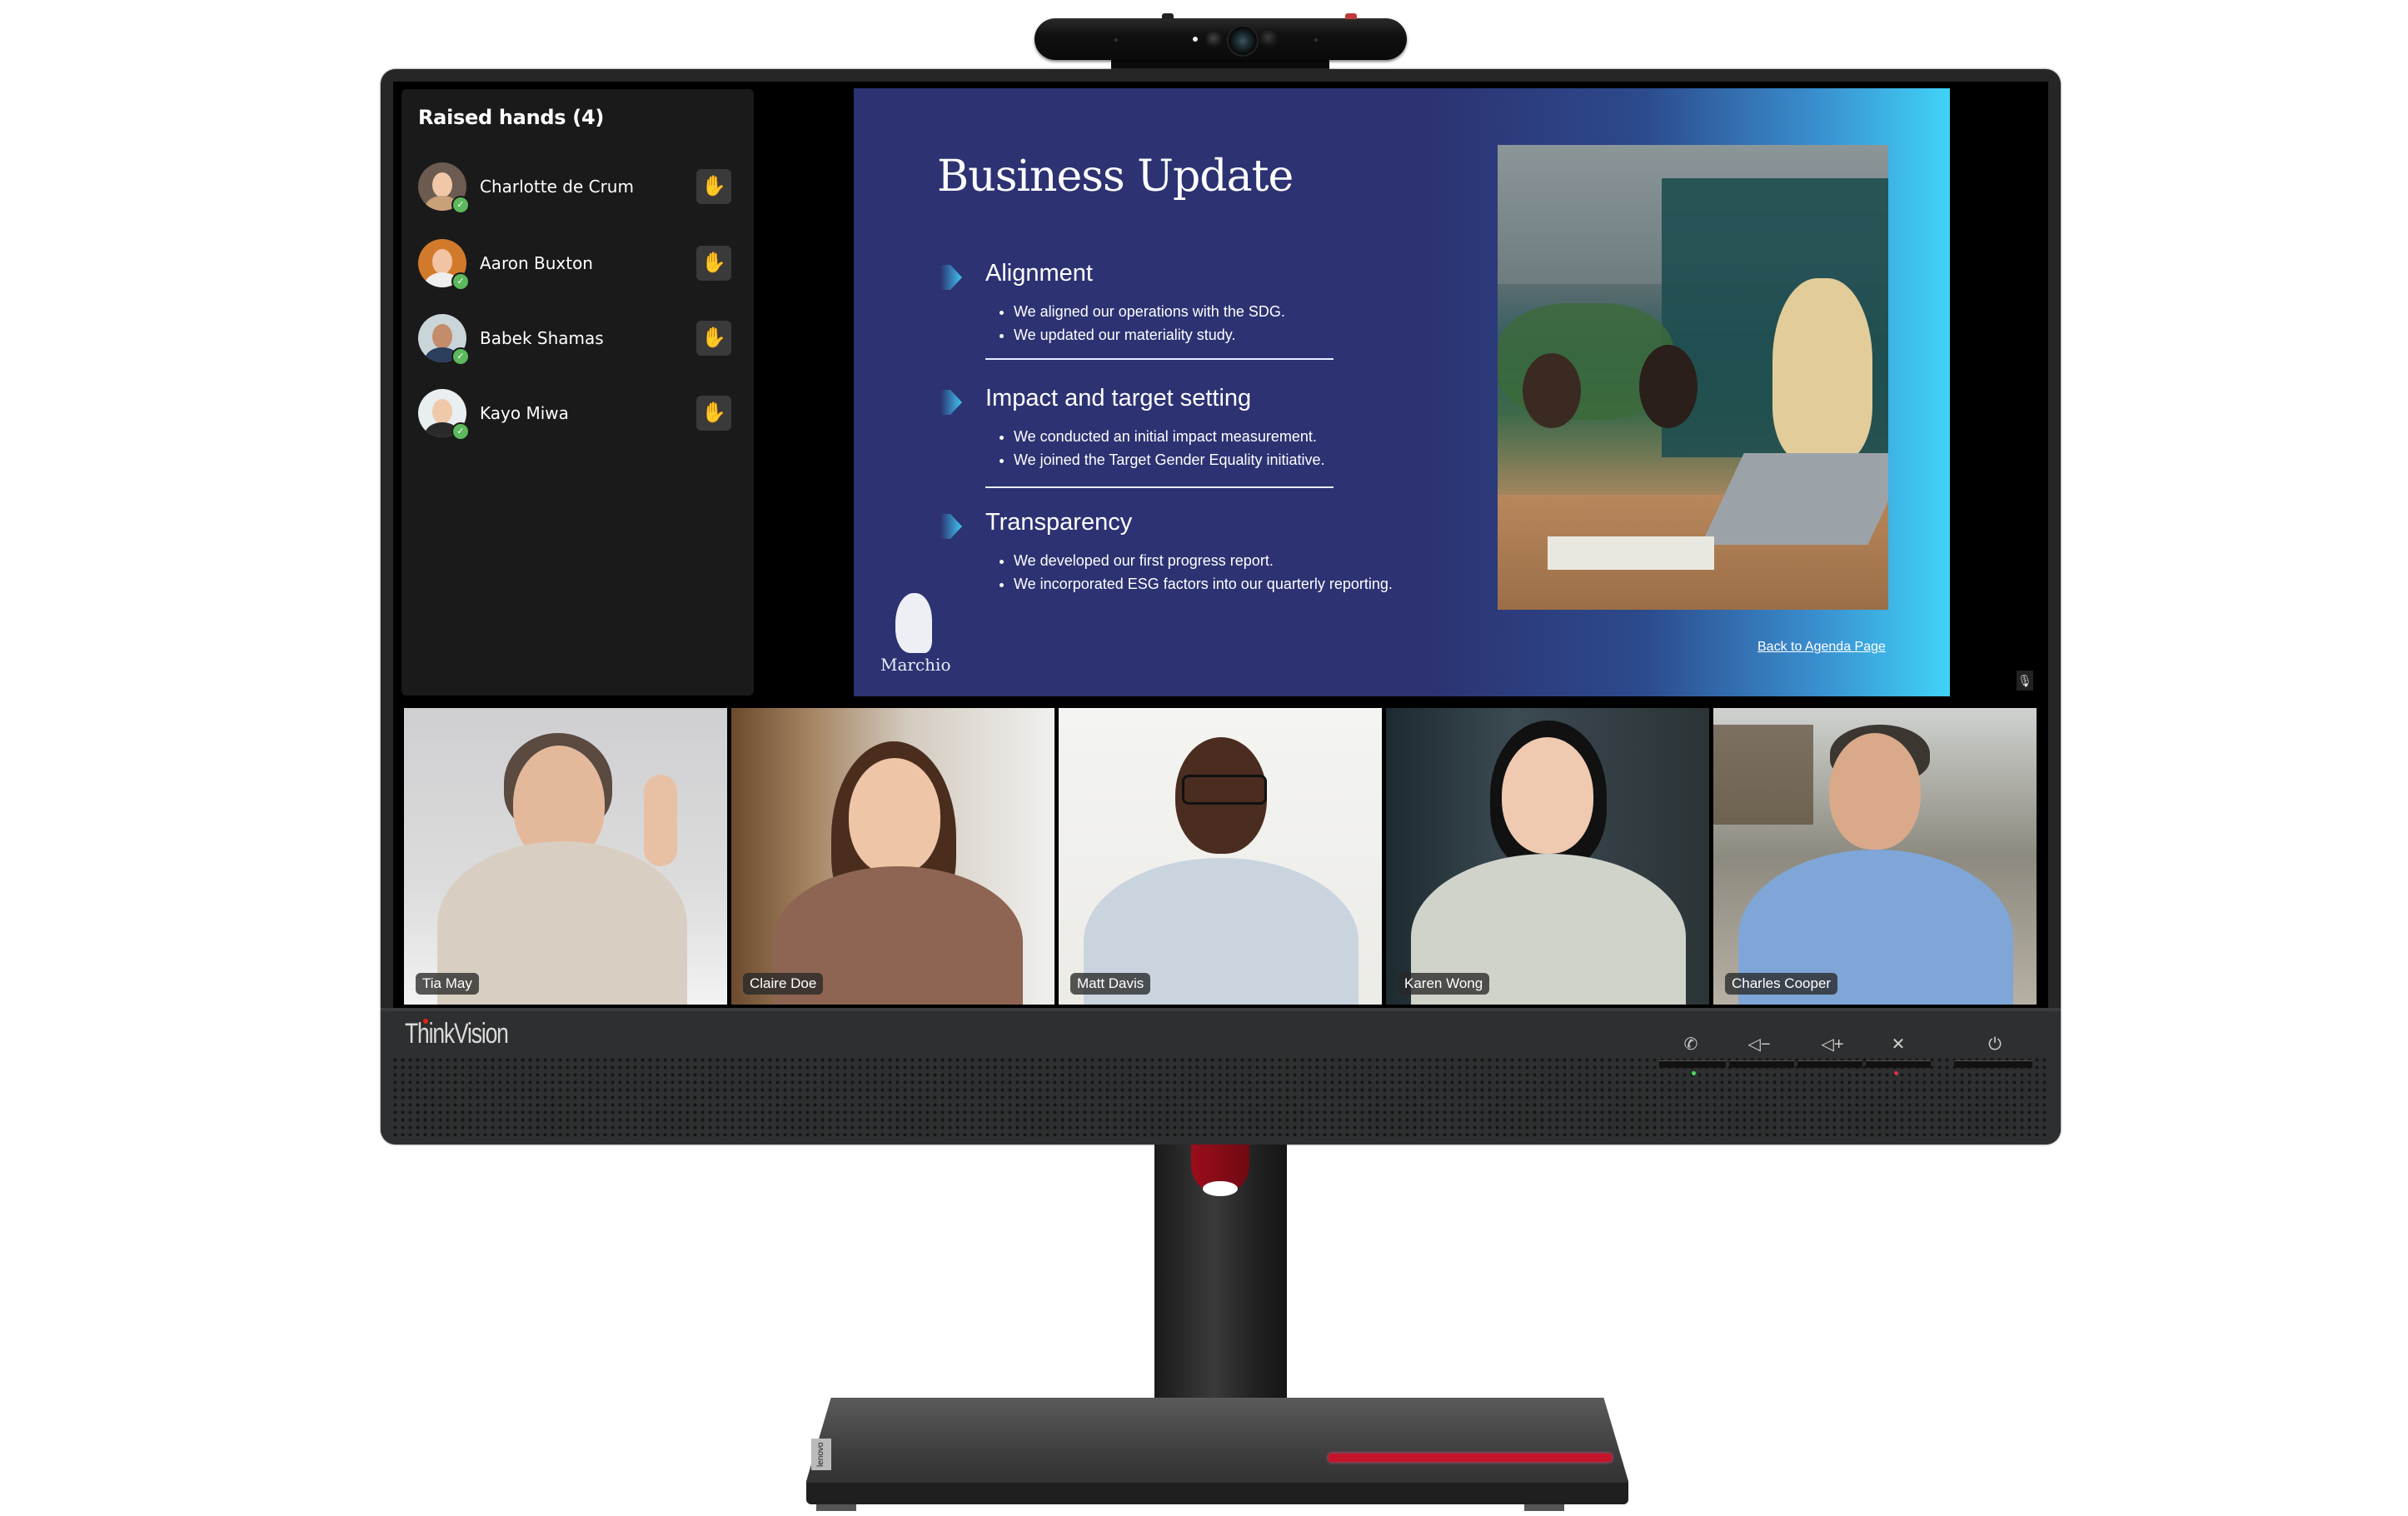 The width and height of the screenshot is (2408, 1516). Describe the element at coordinates (1110, 984) in the screenshot. I see `participant-name-label: Matt Davis` at that location.